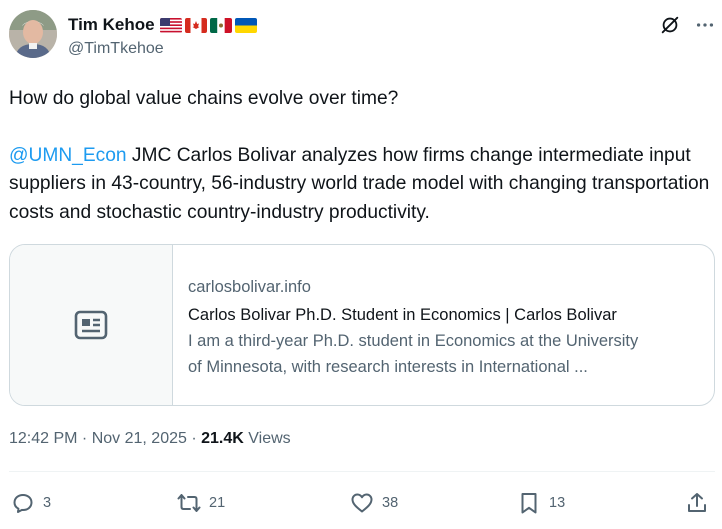 The width and height of the screenshot is (722, 529). I want to click on repost-icon, so click(189, 503).